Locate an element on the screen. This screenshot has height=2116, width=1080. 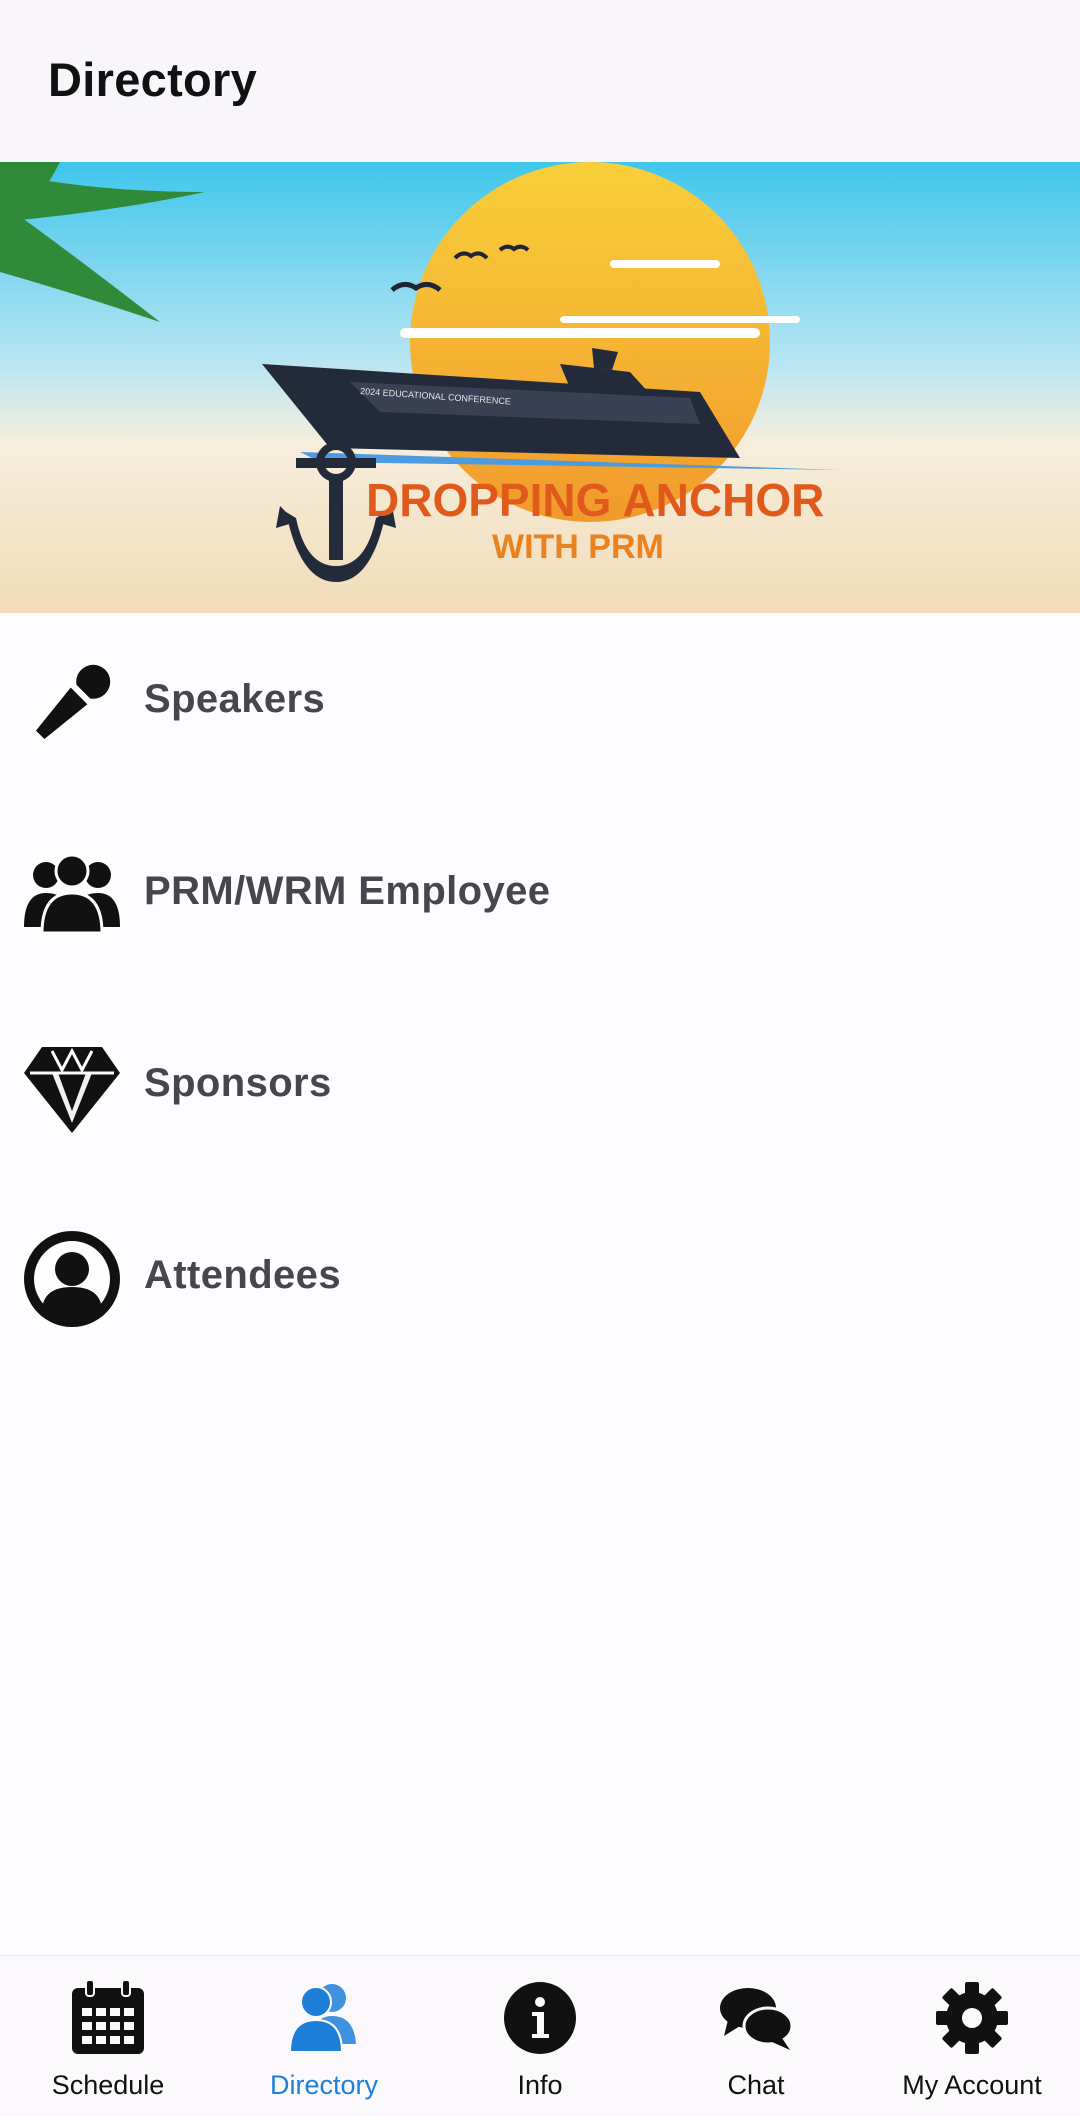
nav-tab-info: Info is located at coordinates (540, 2036).